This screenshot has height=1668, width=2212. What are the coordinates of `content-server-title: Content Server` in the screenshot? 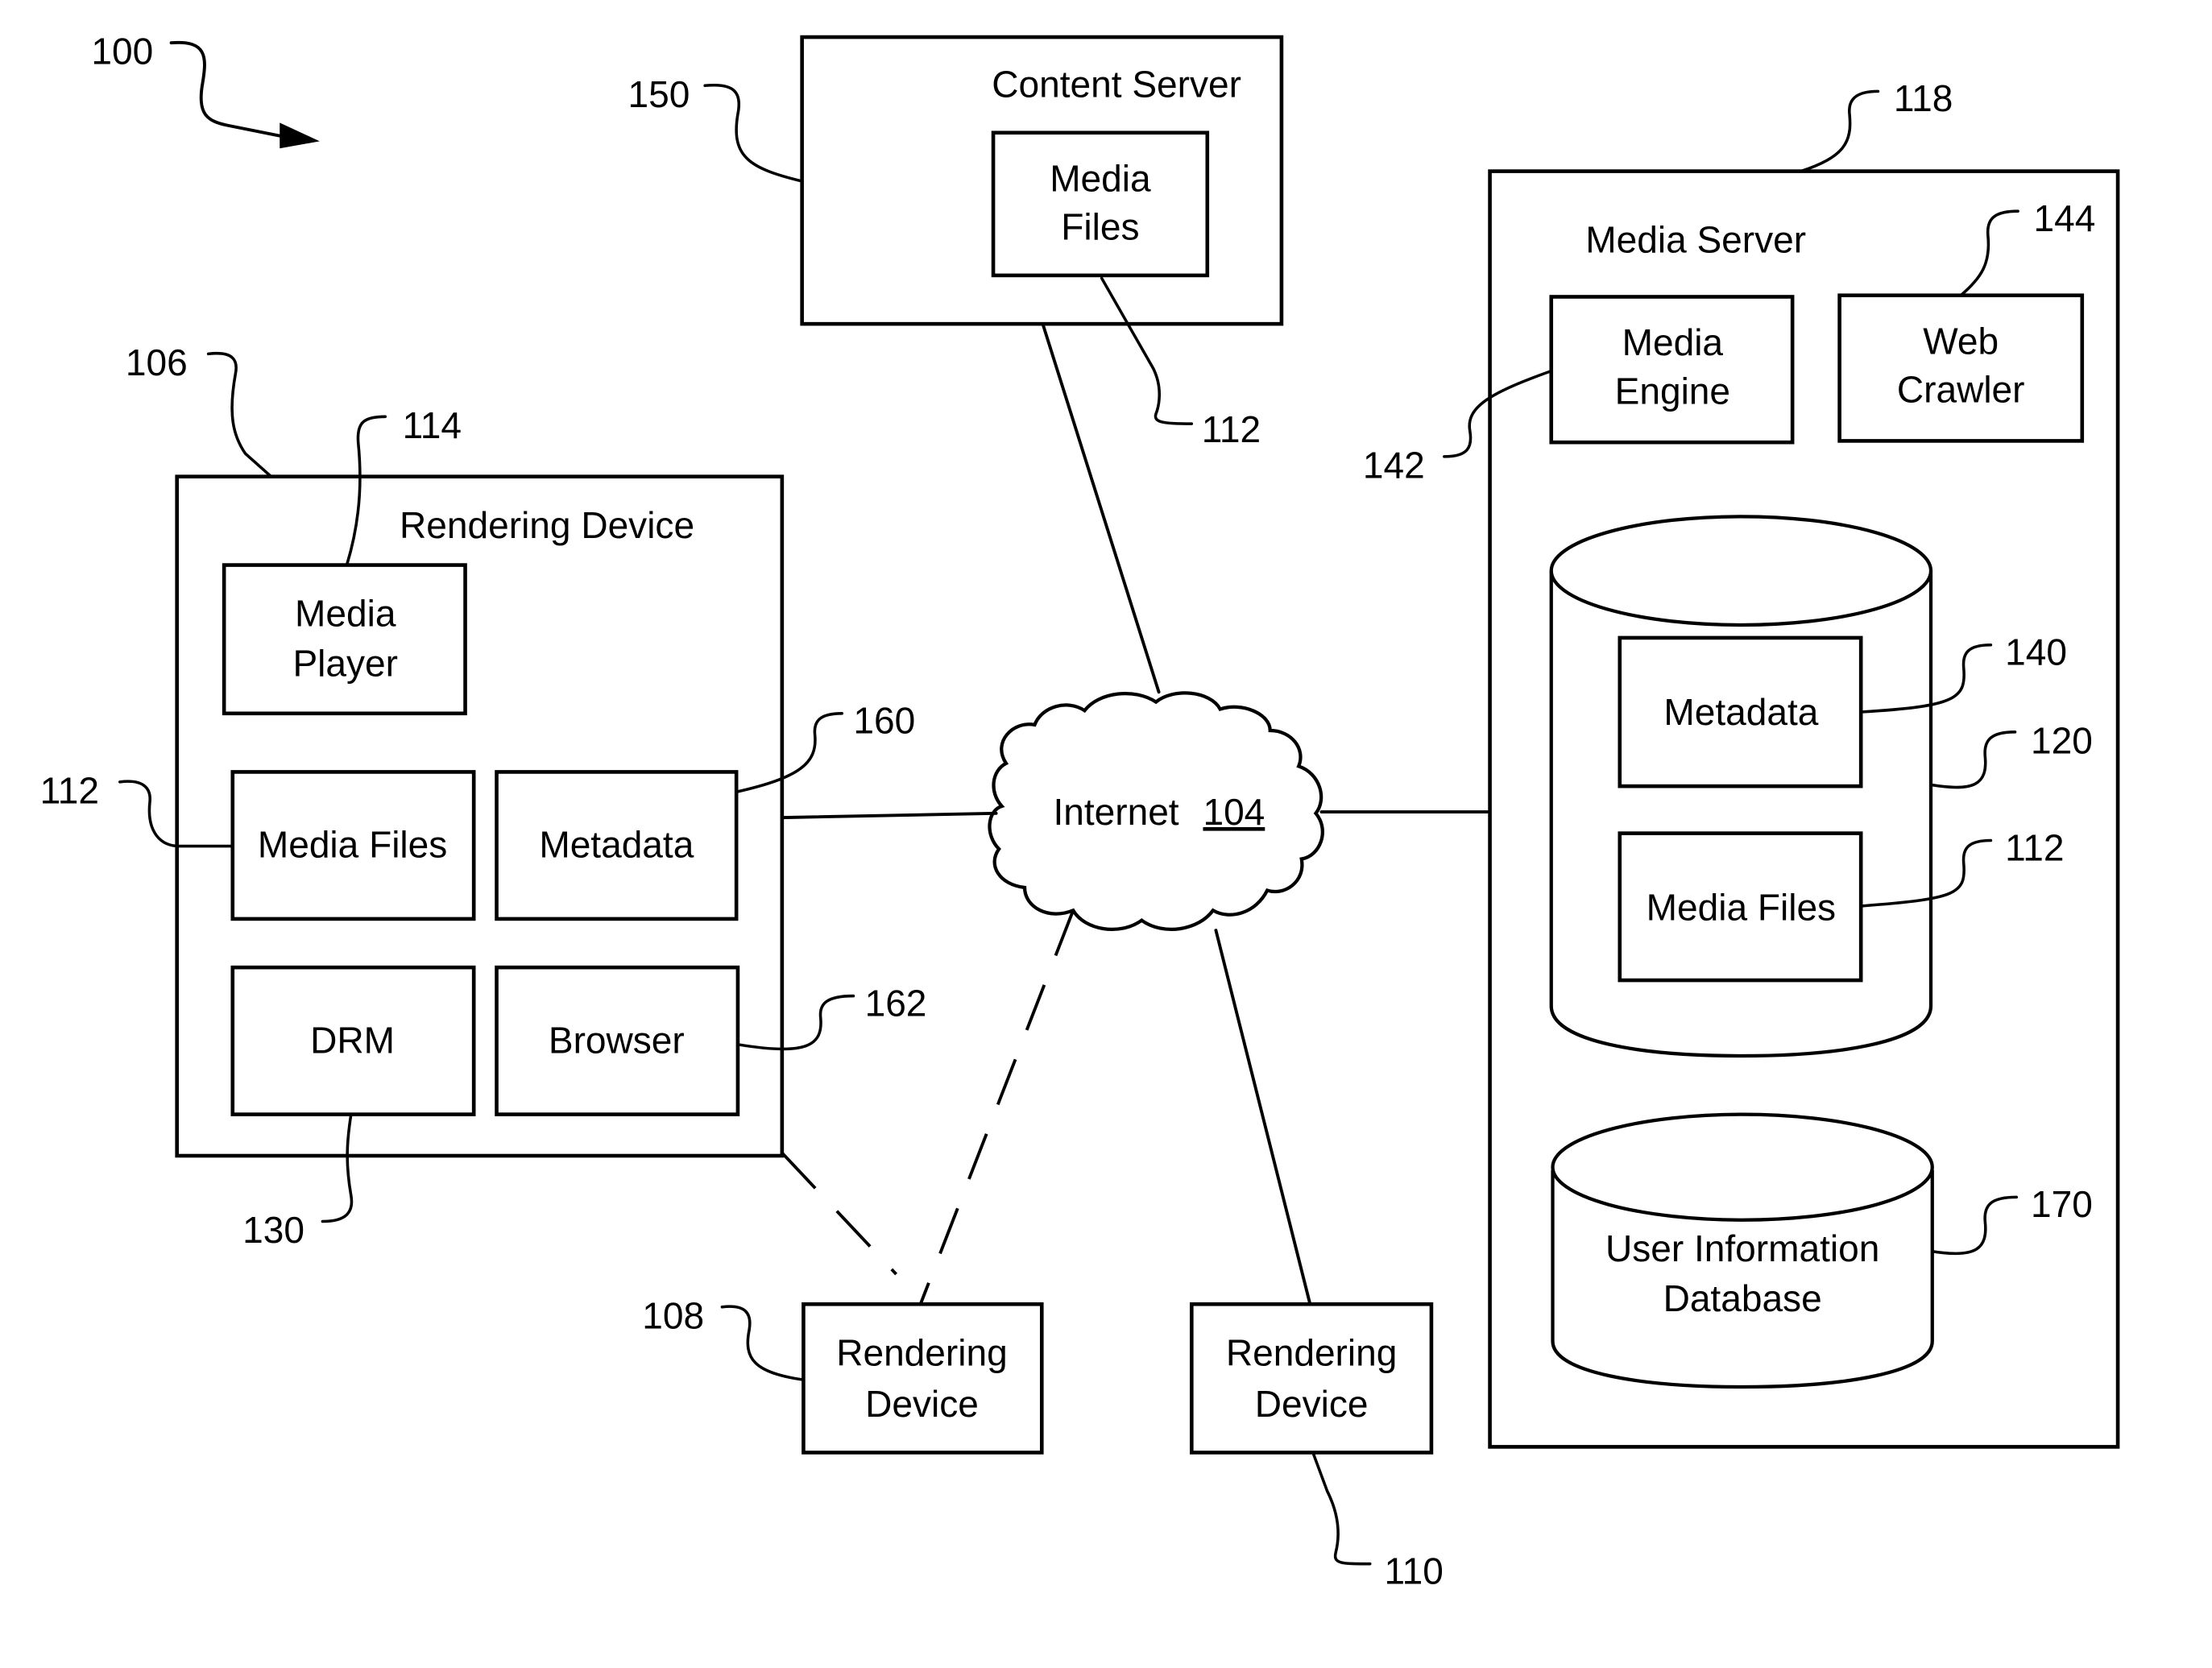 It's located at (1117, 84).